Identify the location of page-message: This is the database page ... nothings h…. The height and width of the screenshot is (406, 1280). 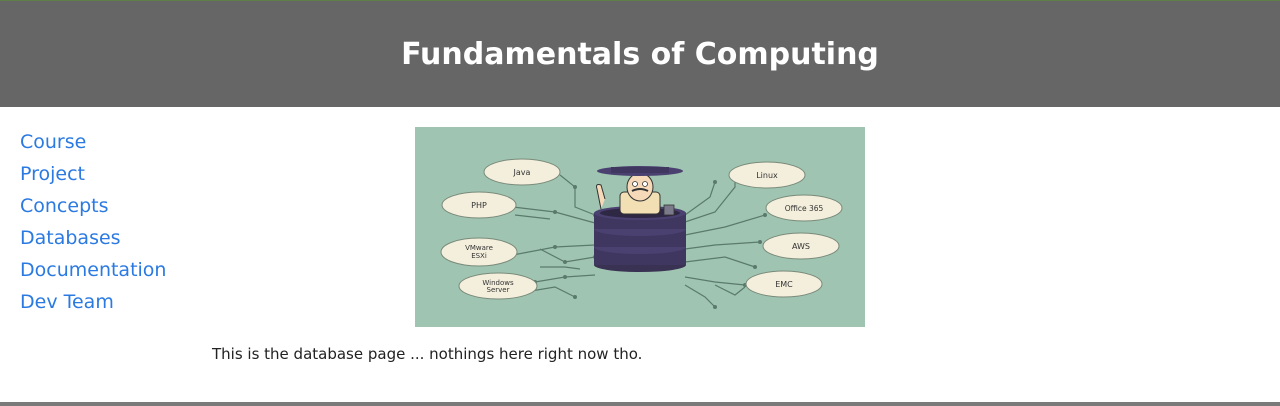
(427, 354).